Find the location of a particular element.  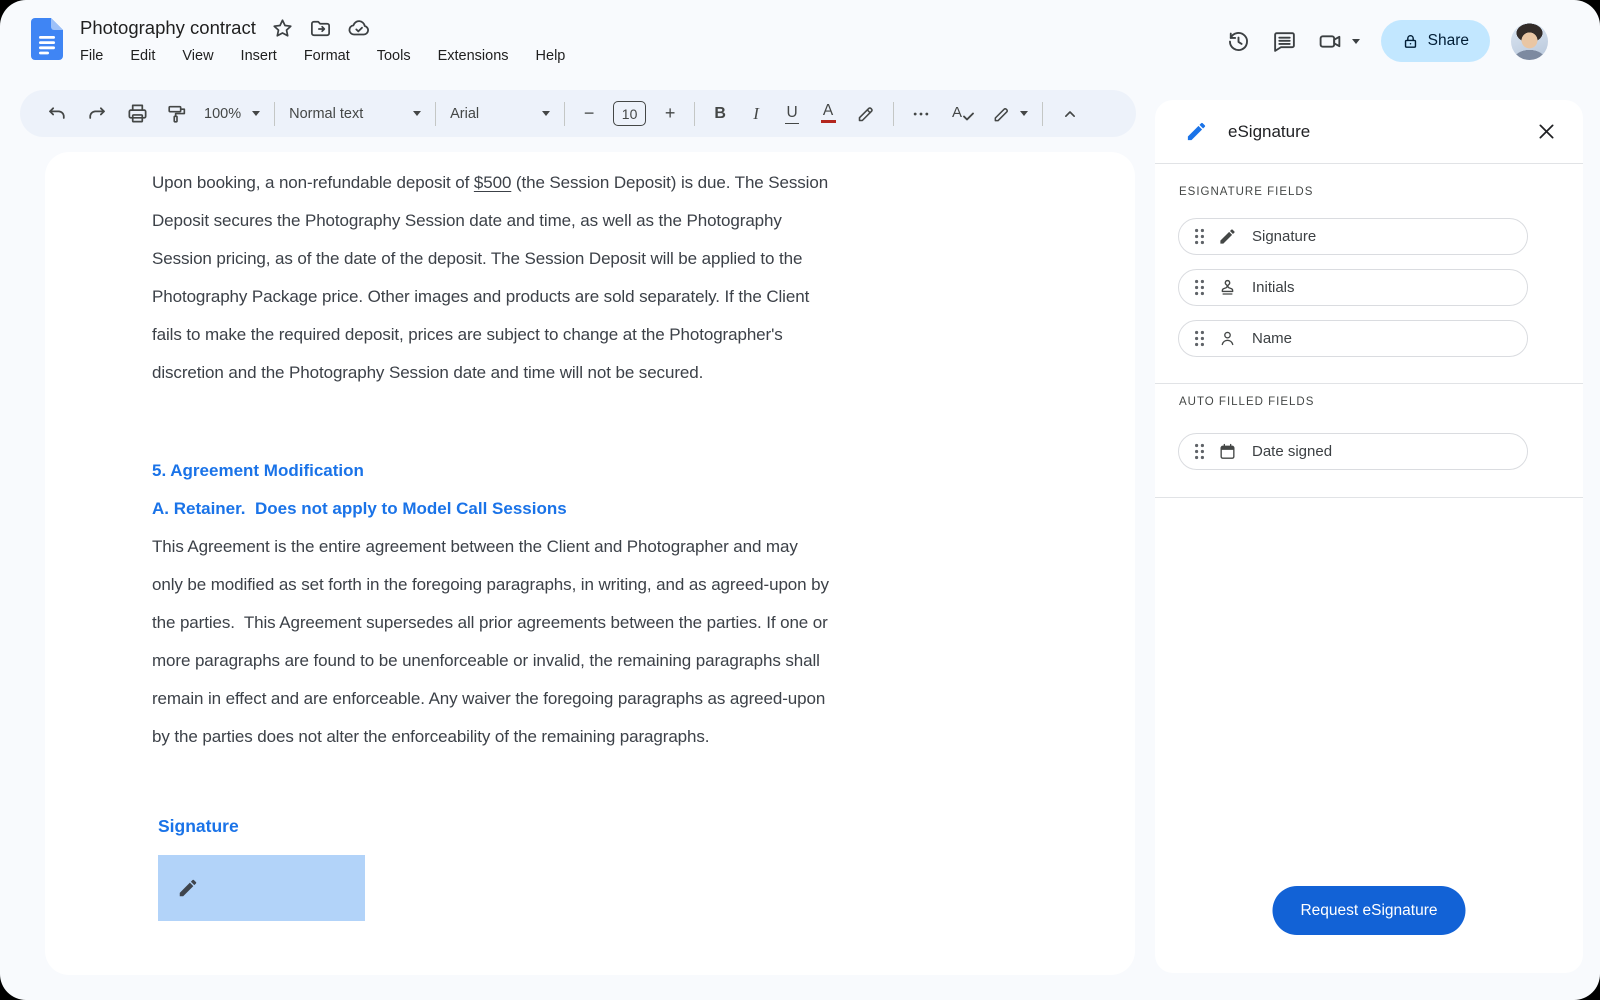

menu-item-file: File is located at coordinates (91, 56).